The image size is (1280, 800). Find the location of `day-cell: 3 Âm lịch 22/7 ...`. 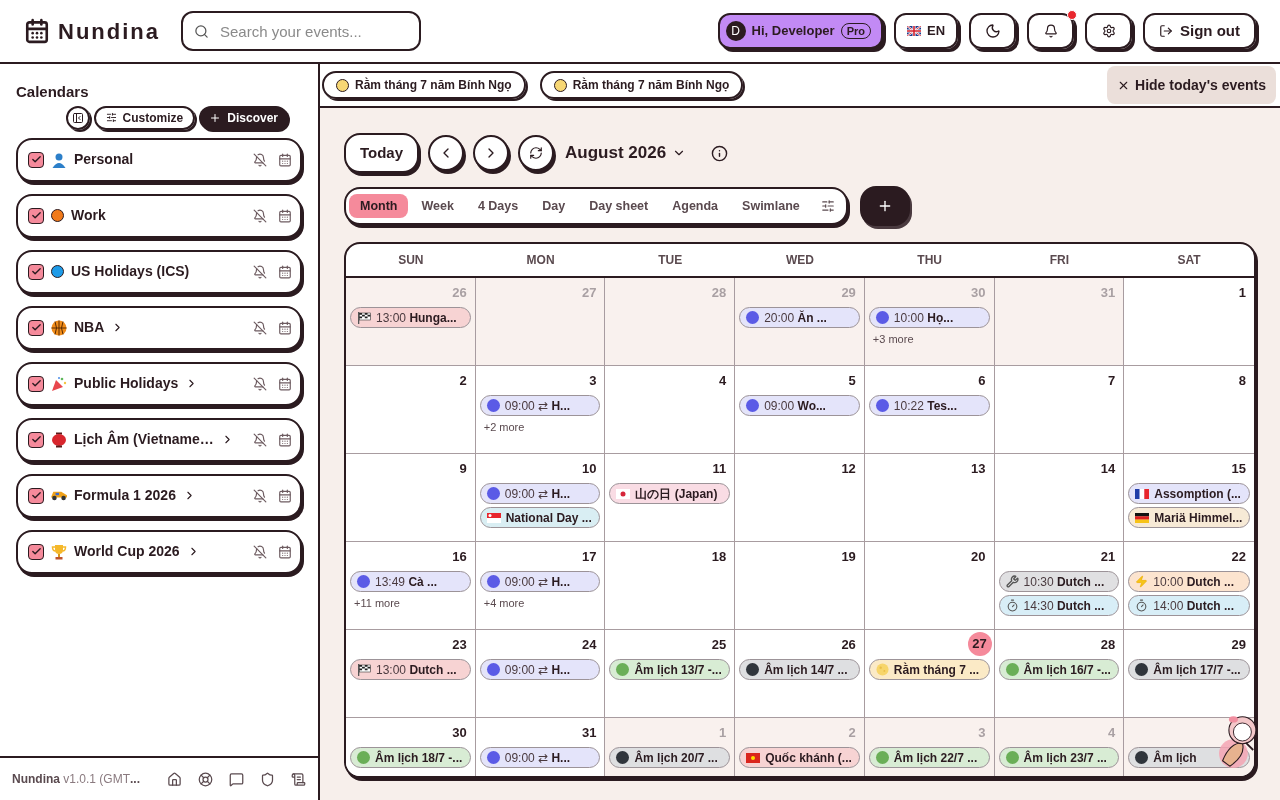

day-cell: 3 Âm lịch 22/7 ... is located at coordinates (929, 747).